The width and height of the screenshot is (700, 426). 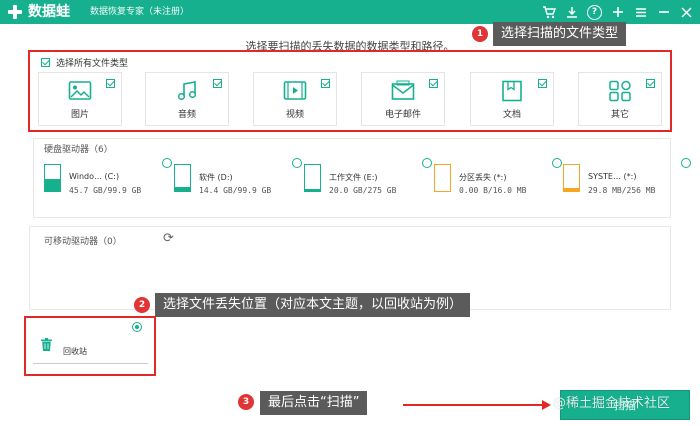 What do you see at coordinates (402, 115) in the screenshot?
I see `filetype-email-label: 电子邮件` at bounding box center [402, 115].